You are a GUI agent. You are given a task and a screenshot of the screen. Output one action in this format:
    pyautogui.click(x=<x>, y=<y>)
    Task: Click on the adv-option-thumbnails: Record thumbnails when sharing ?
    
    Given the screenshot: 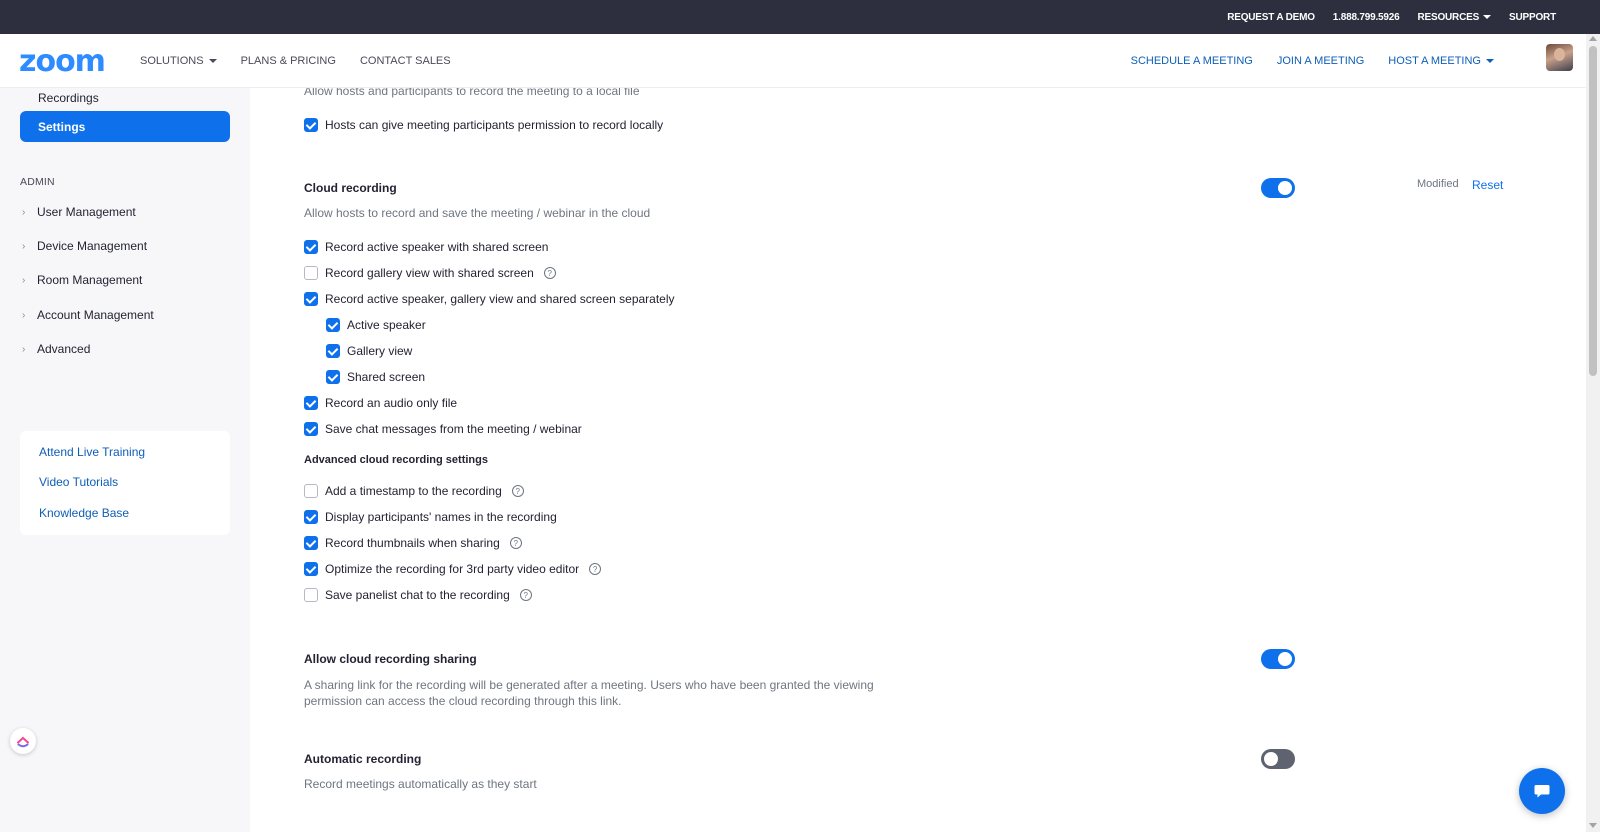 What is the action you would take?
    pyautogui.click(x=413, y=543)
    